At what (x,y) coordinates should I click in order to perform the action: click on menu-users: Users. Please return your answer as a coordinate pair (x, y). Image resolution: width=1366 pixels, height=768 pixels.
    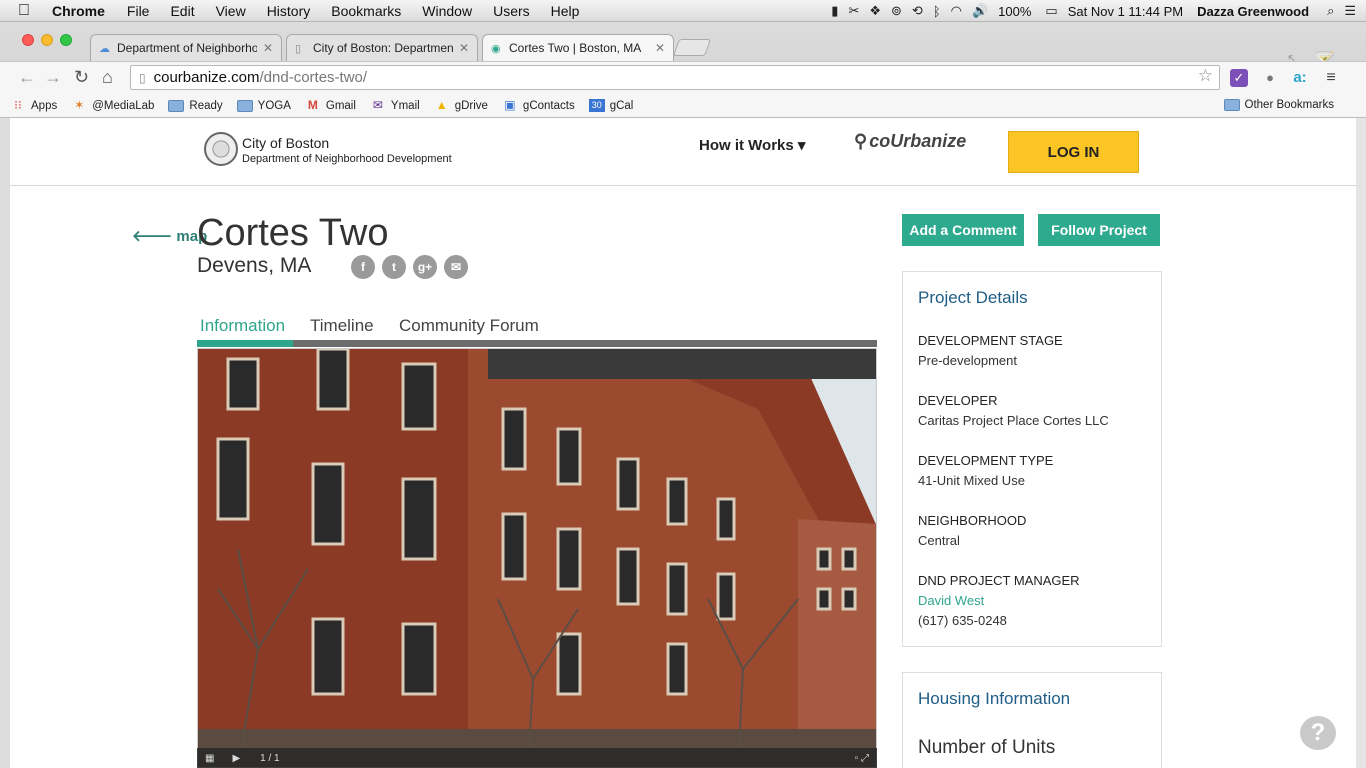
    Looking at the image, I should click on (511, 11).